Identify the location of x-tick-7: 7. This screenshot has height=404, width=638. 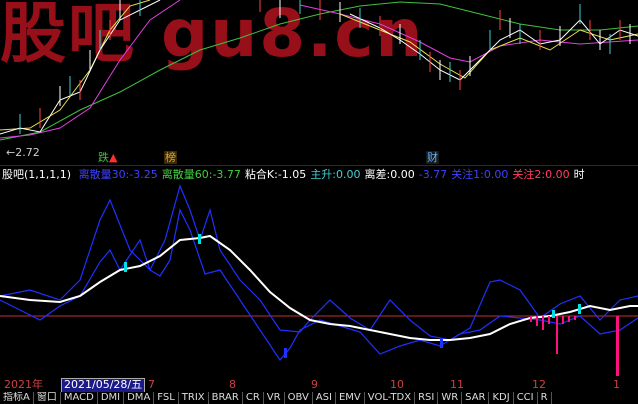
(151, 384).